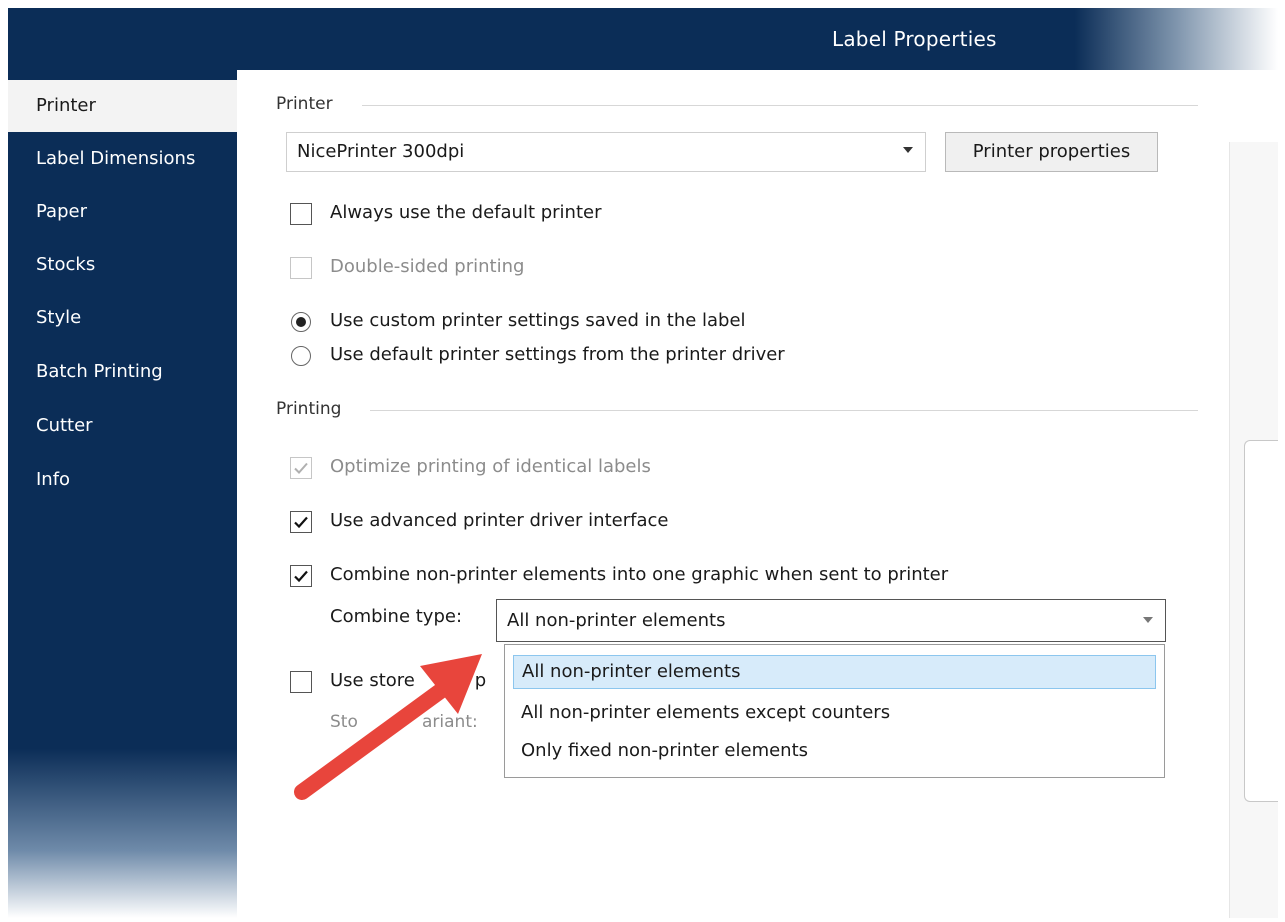 This screenshot has width=1285, height=922. Describe the element at coordinates (122, 372) in the screenshot. I see `sidebar-item-batch-printing: Batch Printing` at that location.